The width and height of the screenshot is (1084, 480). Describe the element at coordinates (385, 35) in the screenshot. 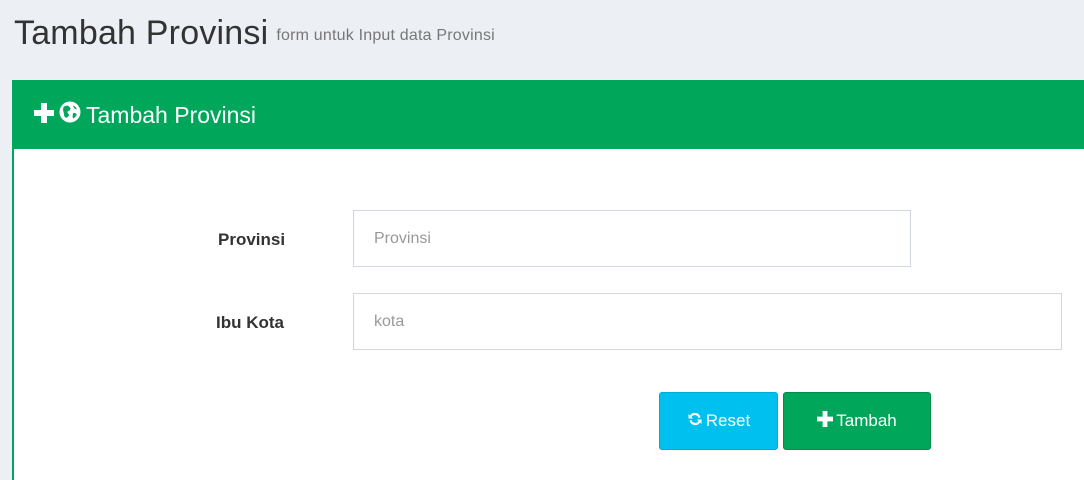

I see `page-subtitle: form untuk Input data Provinsi` at that location.